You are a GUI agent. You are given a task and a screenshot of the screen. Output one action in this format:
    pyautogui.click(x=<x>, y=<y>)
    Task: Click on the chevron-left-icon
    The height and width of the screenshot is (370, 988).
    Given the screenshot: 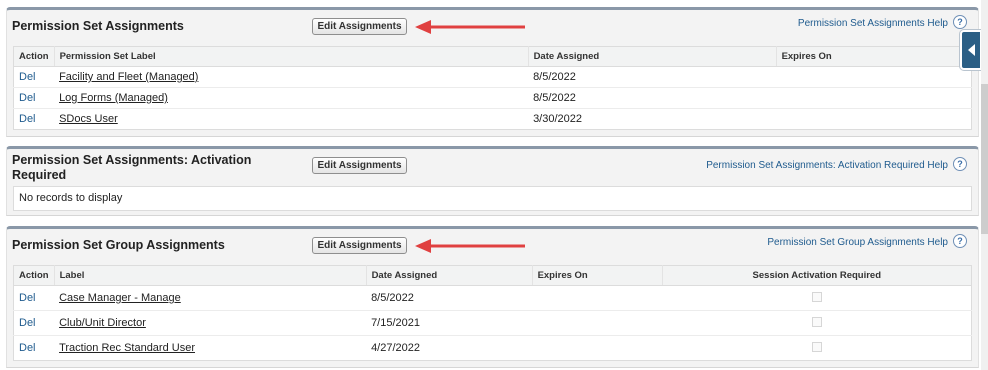 What is the action you would take?
    pyautogui.click(x=971, y=50)
    